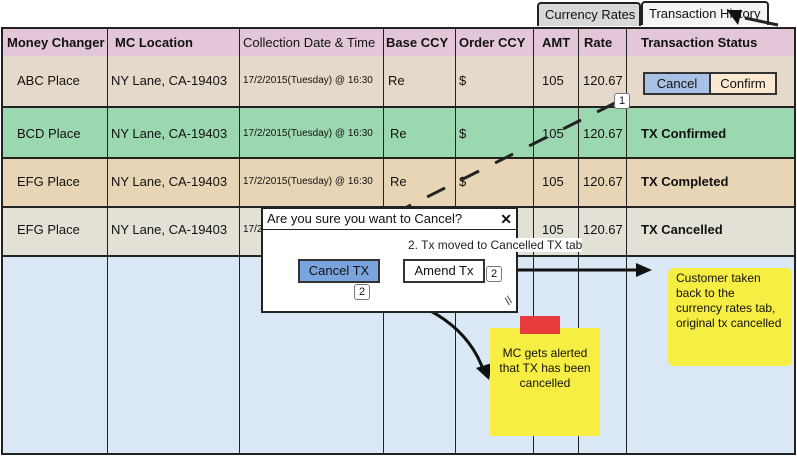 The image size is (797, 456). What do you see at coordinates (761, 21) in the screenshot?
I see `pointer-line` at bounding box center [761, 21].